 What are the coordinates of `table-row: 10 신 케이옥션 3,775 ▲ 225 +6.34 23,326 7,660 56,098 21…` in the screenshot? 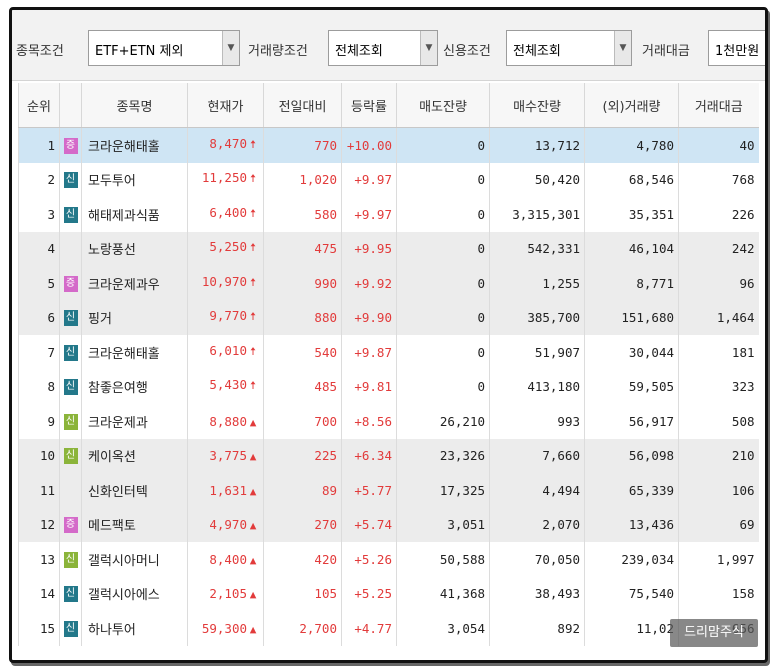 It's located at (388, 455).